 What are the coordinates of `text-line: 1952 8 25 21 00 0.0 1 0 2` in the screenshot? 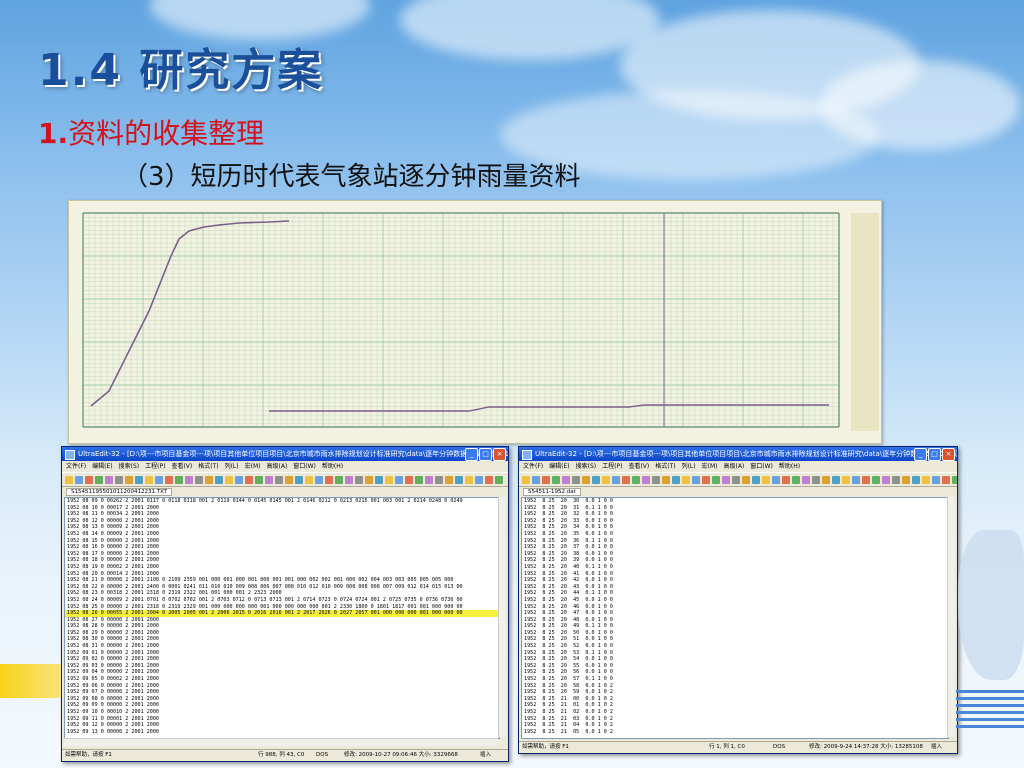 It's located at (735, 699).